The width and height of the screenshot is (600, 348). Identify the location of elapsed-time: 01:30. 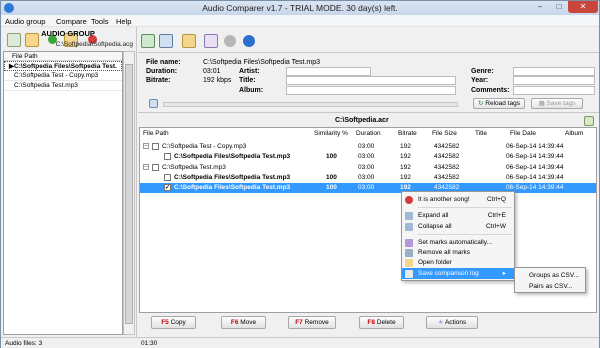
(149, 343).